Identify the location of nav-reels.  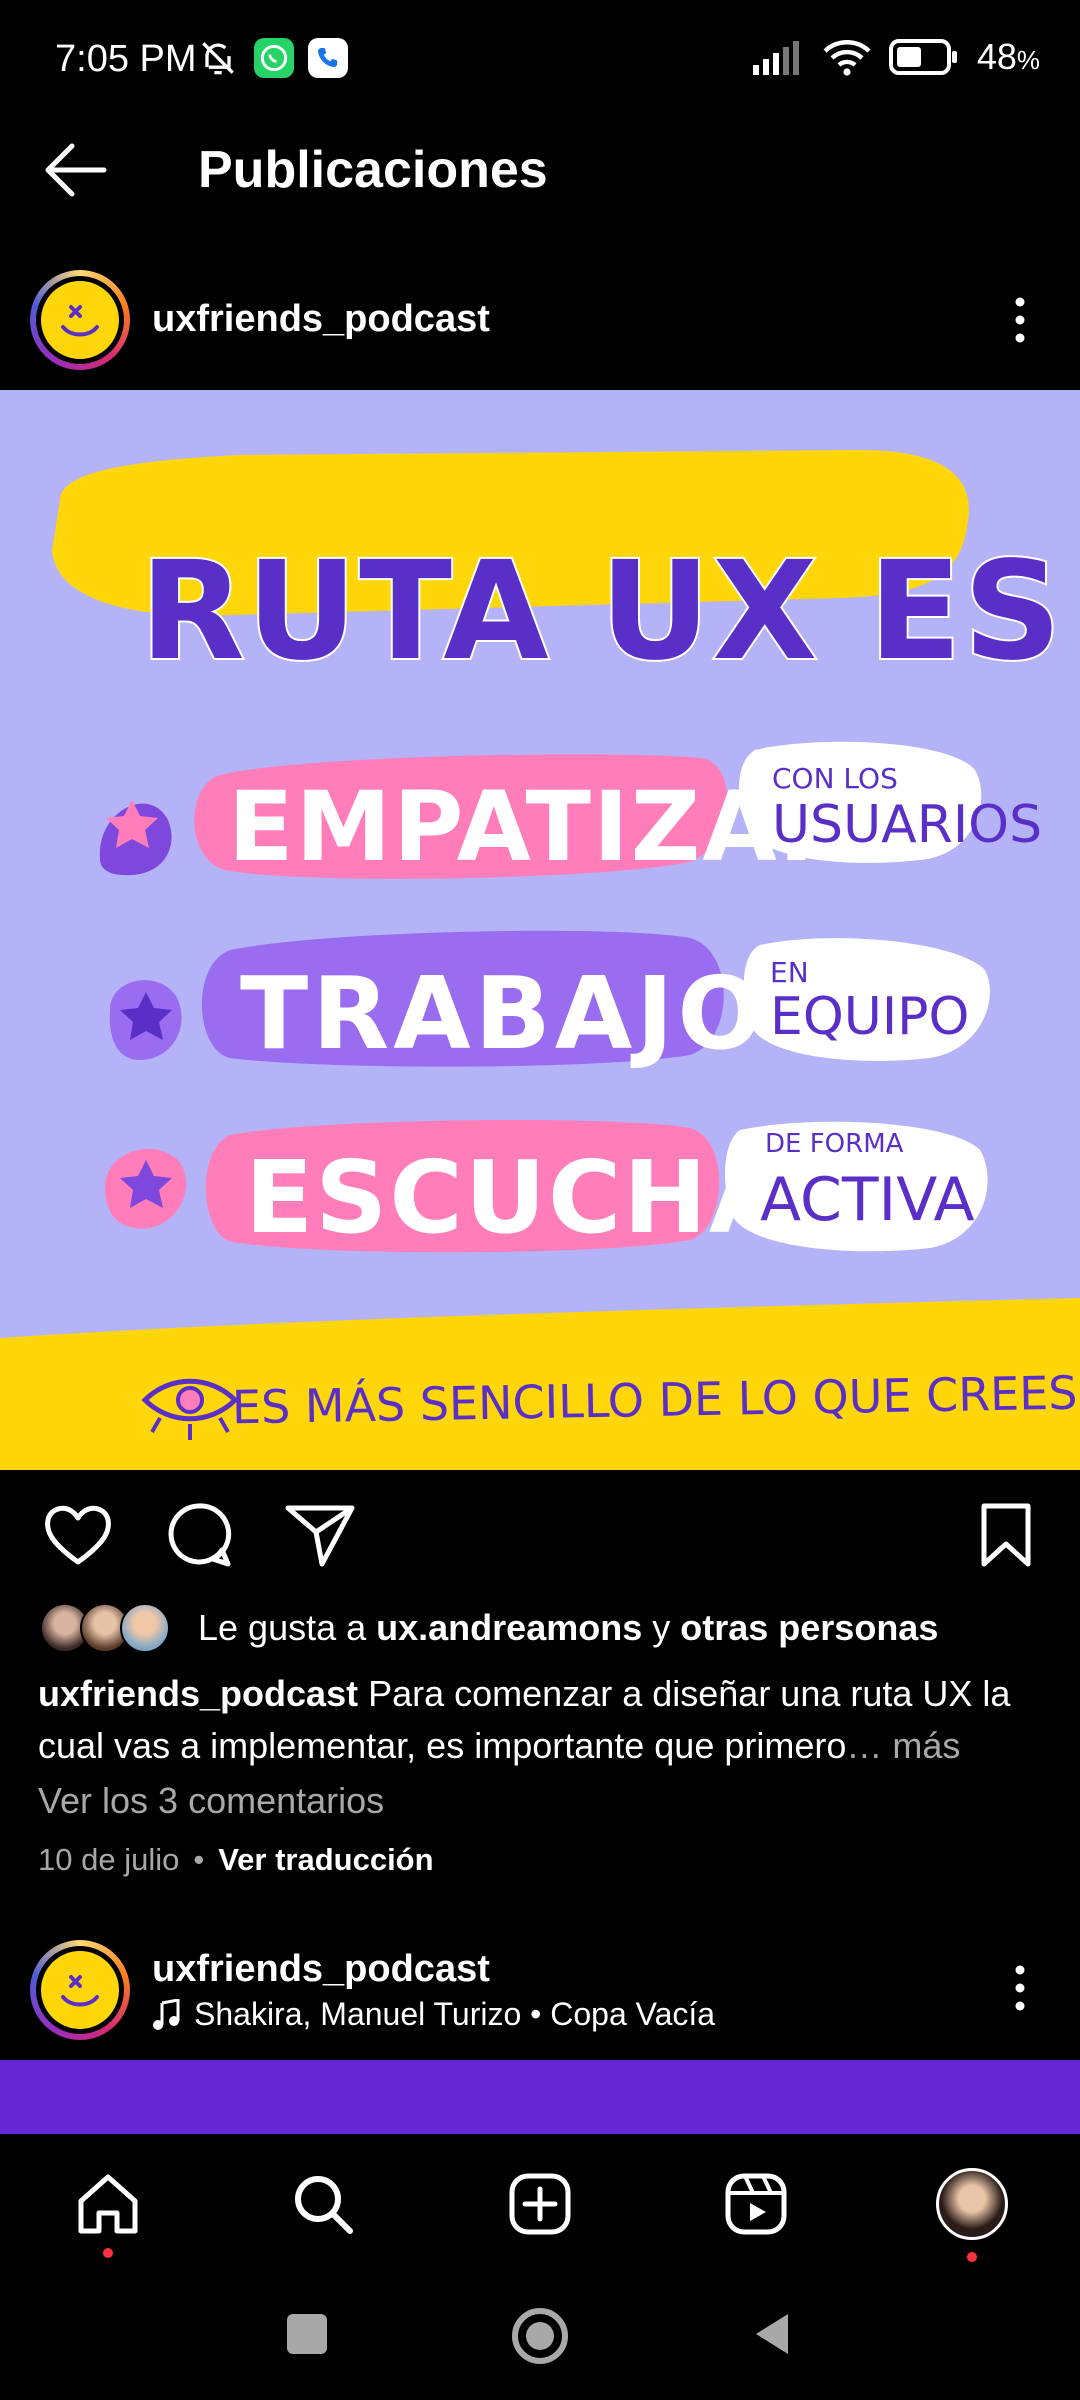
(756, 2204).